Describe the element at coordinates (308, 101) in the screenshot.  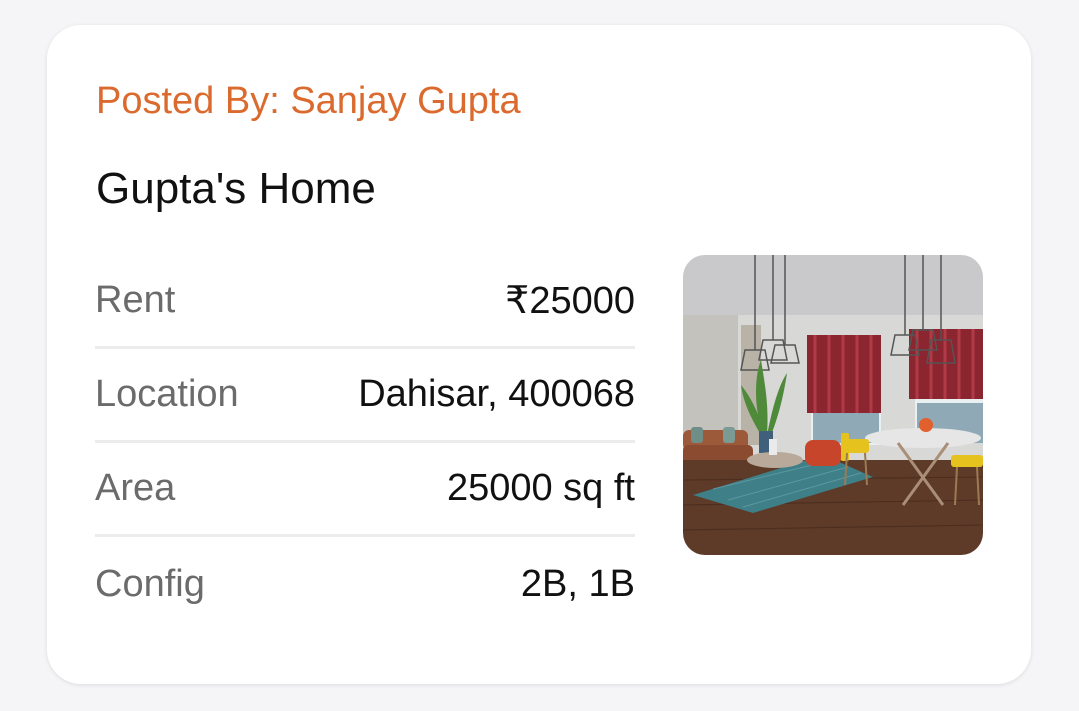
I see `posted-by-label: Posted By: Sanjay Gupta` at that location.